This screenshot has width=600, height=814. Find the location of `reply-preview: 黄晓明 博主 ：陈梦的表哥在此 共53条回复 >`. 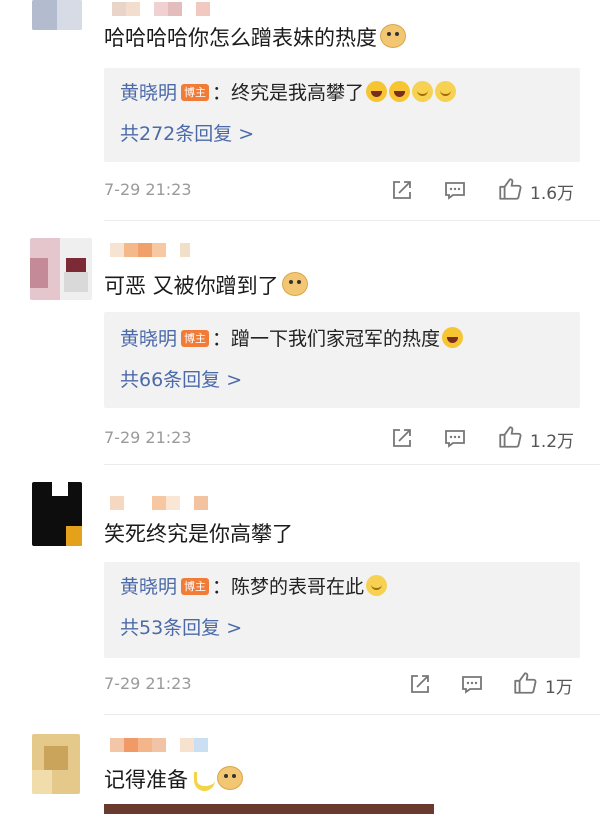

reply-preview: 黄晓明 博主 ：陈梦的表哥在此 共53条回复 > is located at coordinates (342, 610).